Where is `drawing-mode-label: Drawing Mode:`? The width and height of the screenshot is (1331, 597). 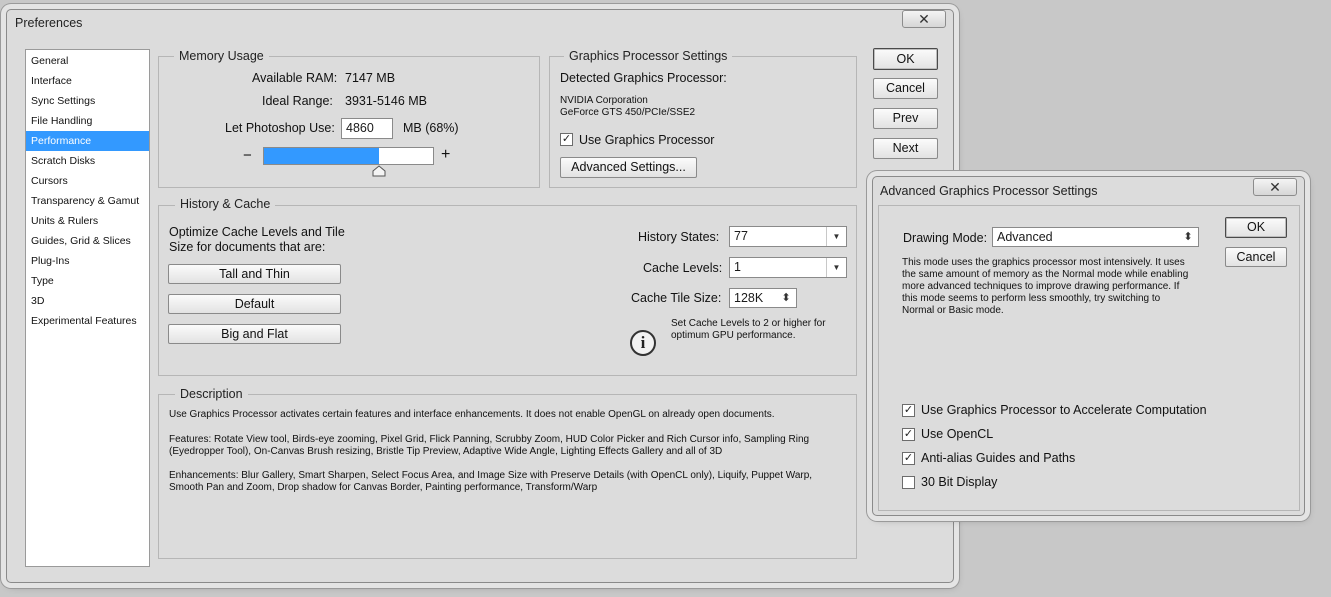
drawing-mode-label: Drawing Mode: is located at coordinates (945, 238).